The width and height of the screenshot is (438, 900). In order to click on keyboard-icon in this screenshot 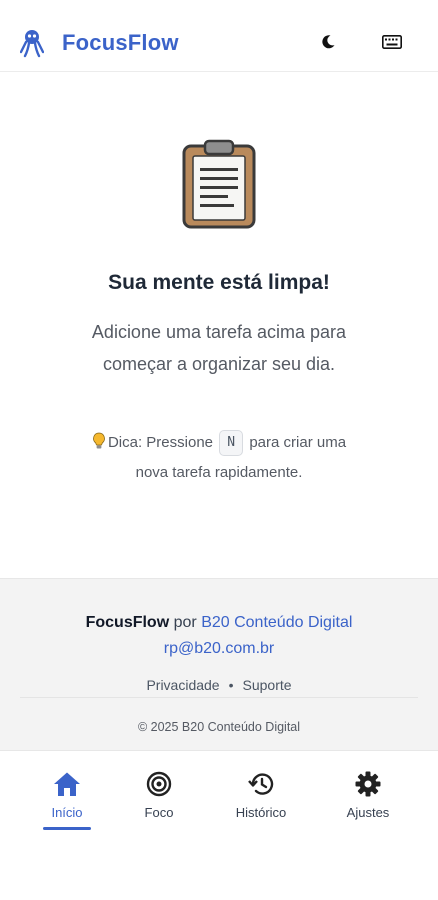, I will do `click(392, 42)`.